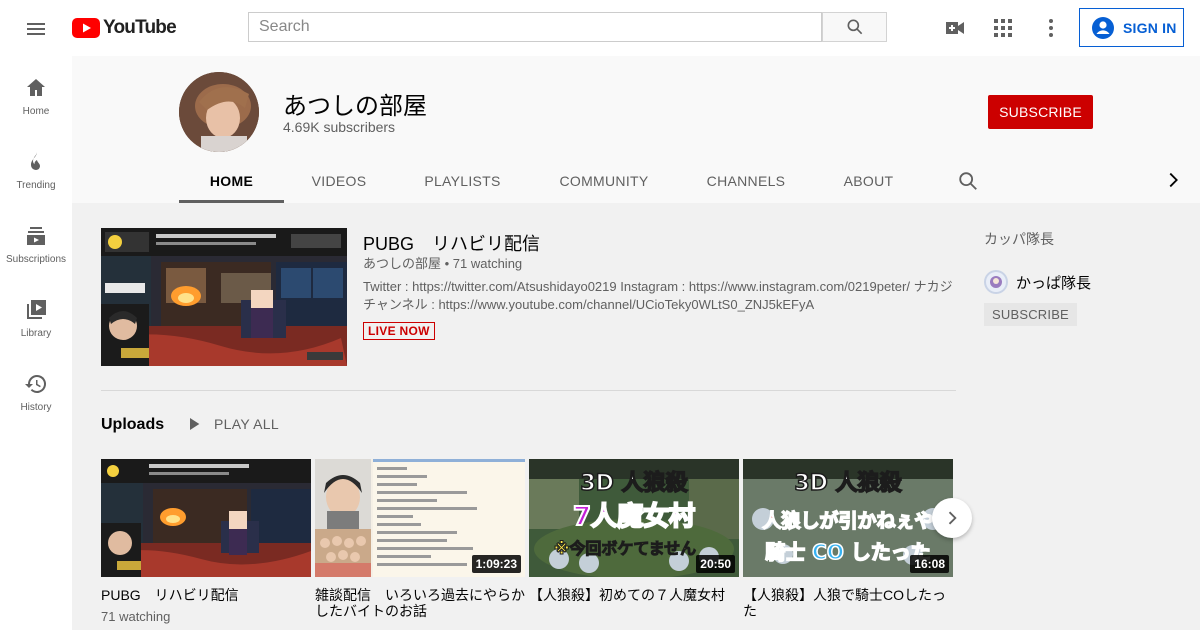 This screenshot has width=1200, height=630. I want to click on video-card: PUBG リハビリ配信 71 watching, so click(206, 541).